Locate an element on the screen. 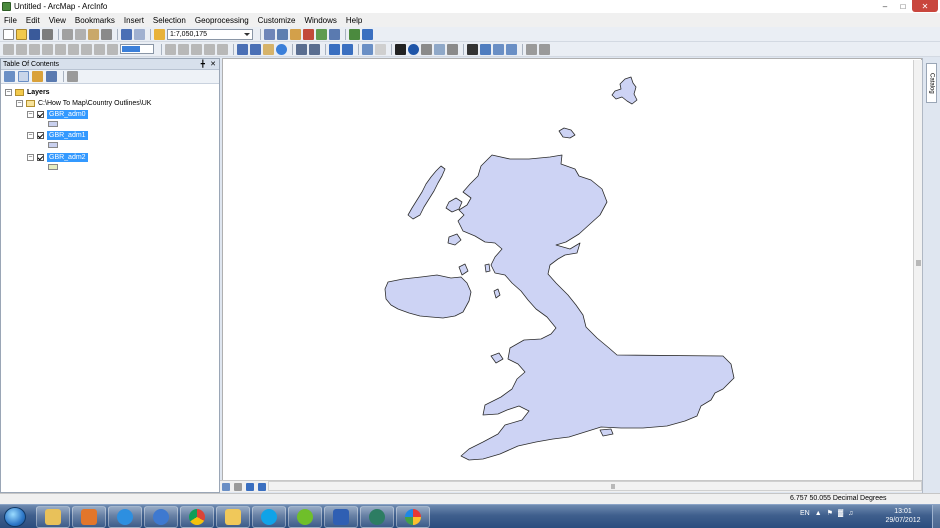  close-button: ✕ is located at coordinates (925, 6).